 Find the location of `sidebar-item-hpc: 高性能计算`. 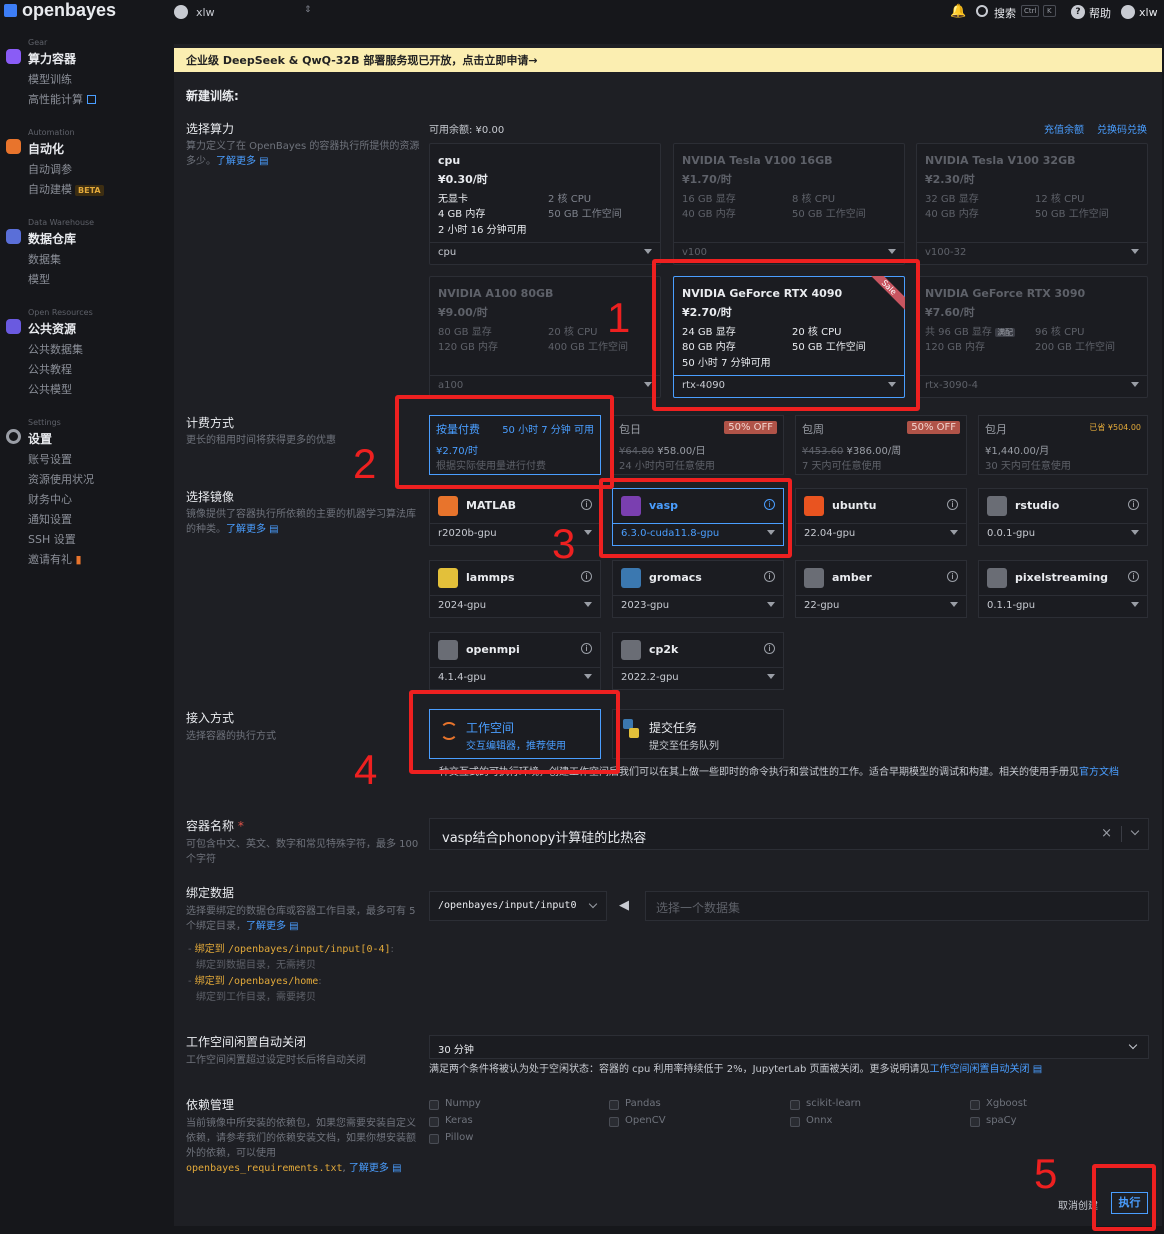

sidebar-item-hpc: 高性能计算 is located at coordinates (62, 99).